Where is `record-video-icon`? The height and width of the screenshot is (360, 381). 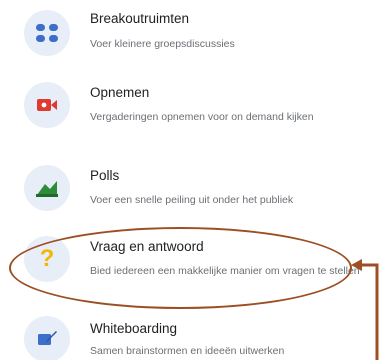
record-video-icon is located at coordinates (47, 105).